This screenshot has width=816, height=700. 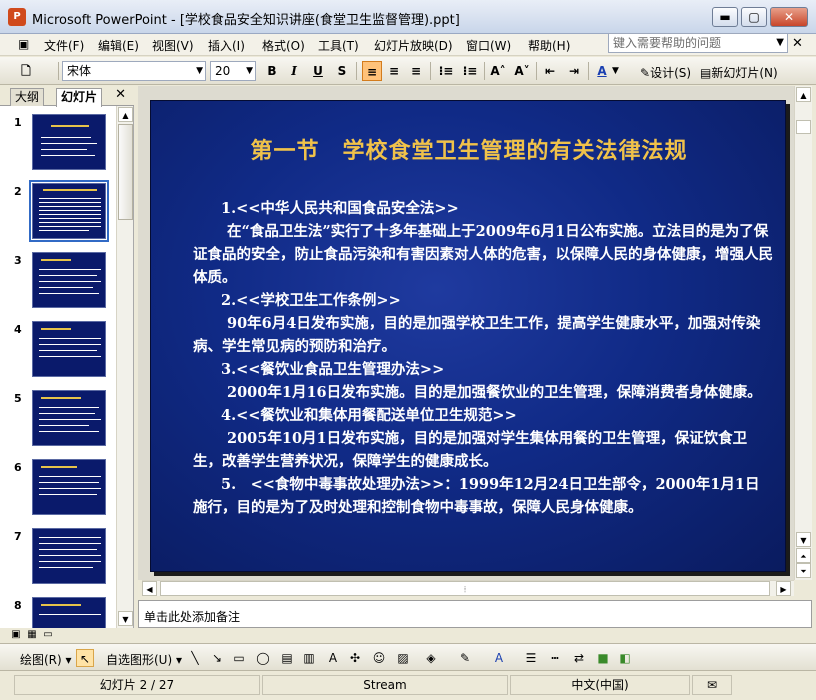 I want to click on align-center-icon: ≡, so click(x=394, y=71).